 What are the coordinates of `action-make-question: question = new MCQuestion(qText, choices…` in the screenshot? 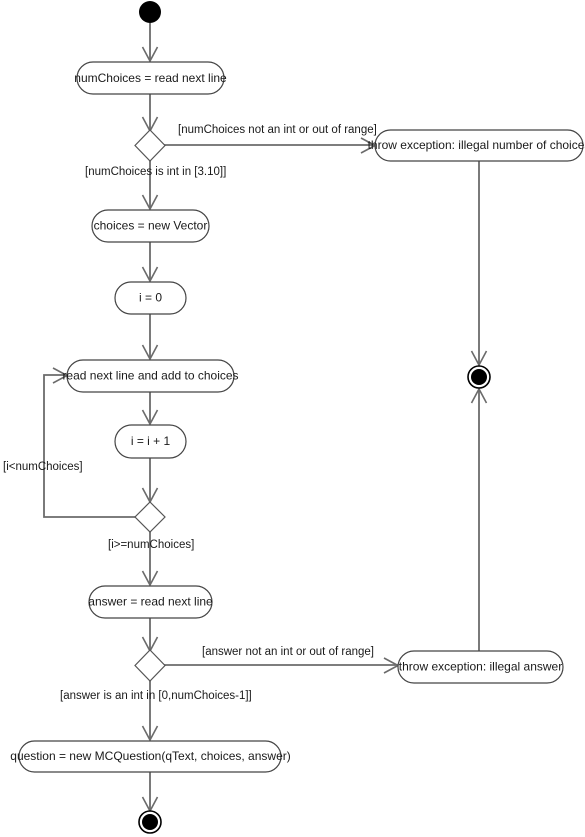 It's located at (150, 756).